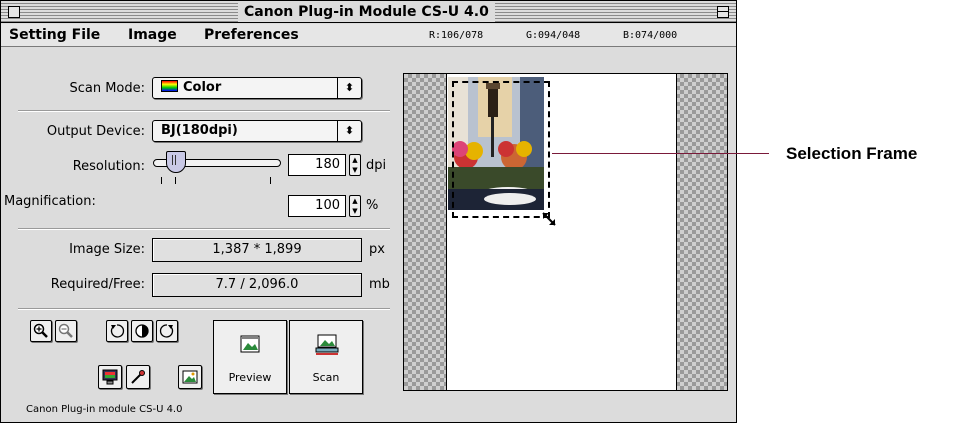  Describe the element at coordinates (326, 357) in the screenshot. I see `scan-button: Scan` at that location.